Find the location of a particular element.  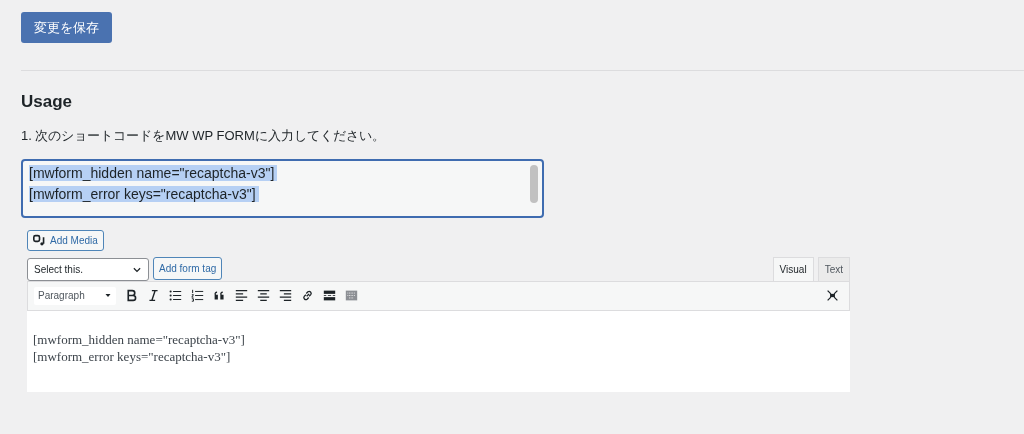

fullscreen-icon is located at coordinates (832, 295).